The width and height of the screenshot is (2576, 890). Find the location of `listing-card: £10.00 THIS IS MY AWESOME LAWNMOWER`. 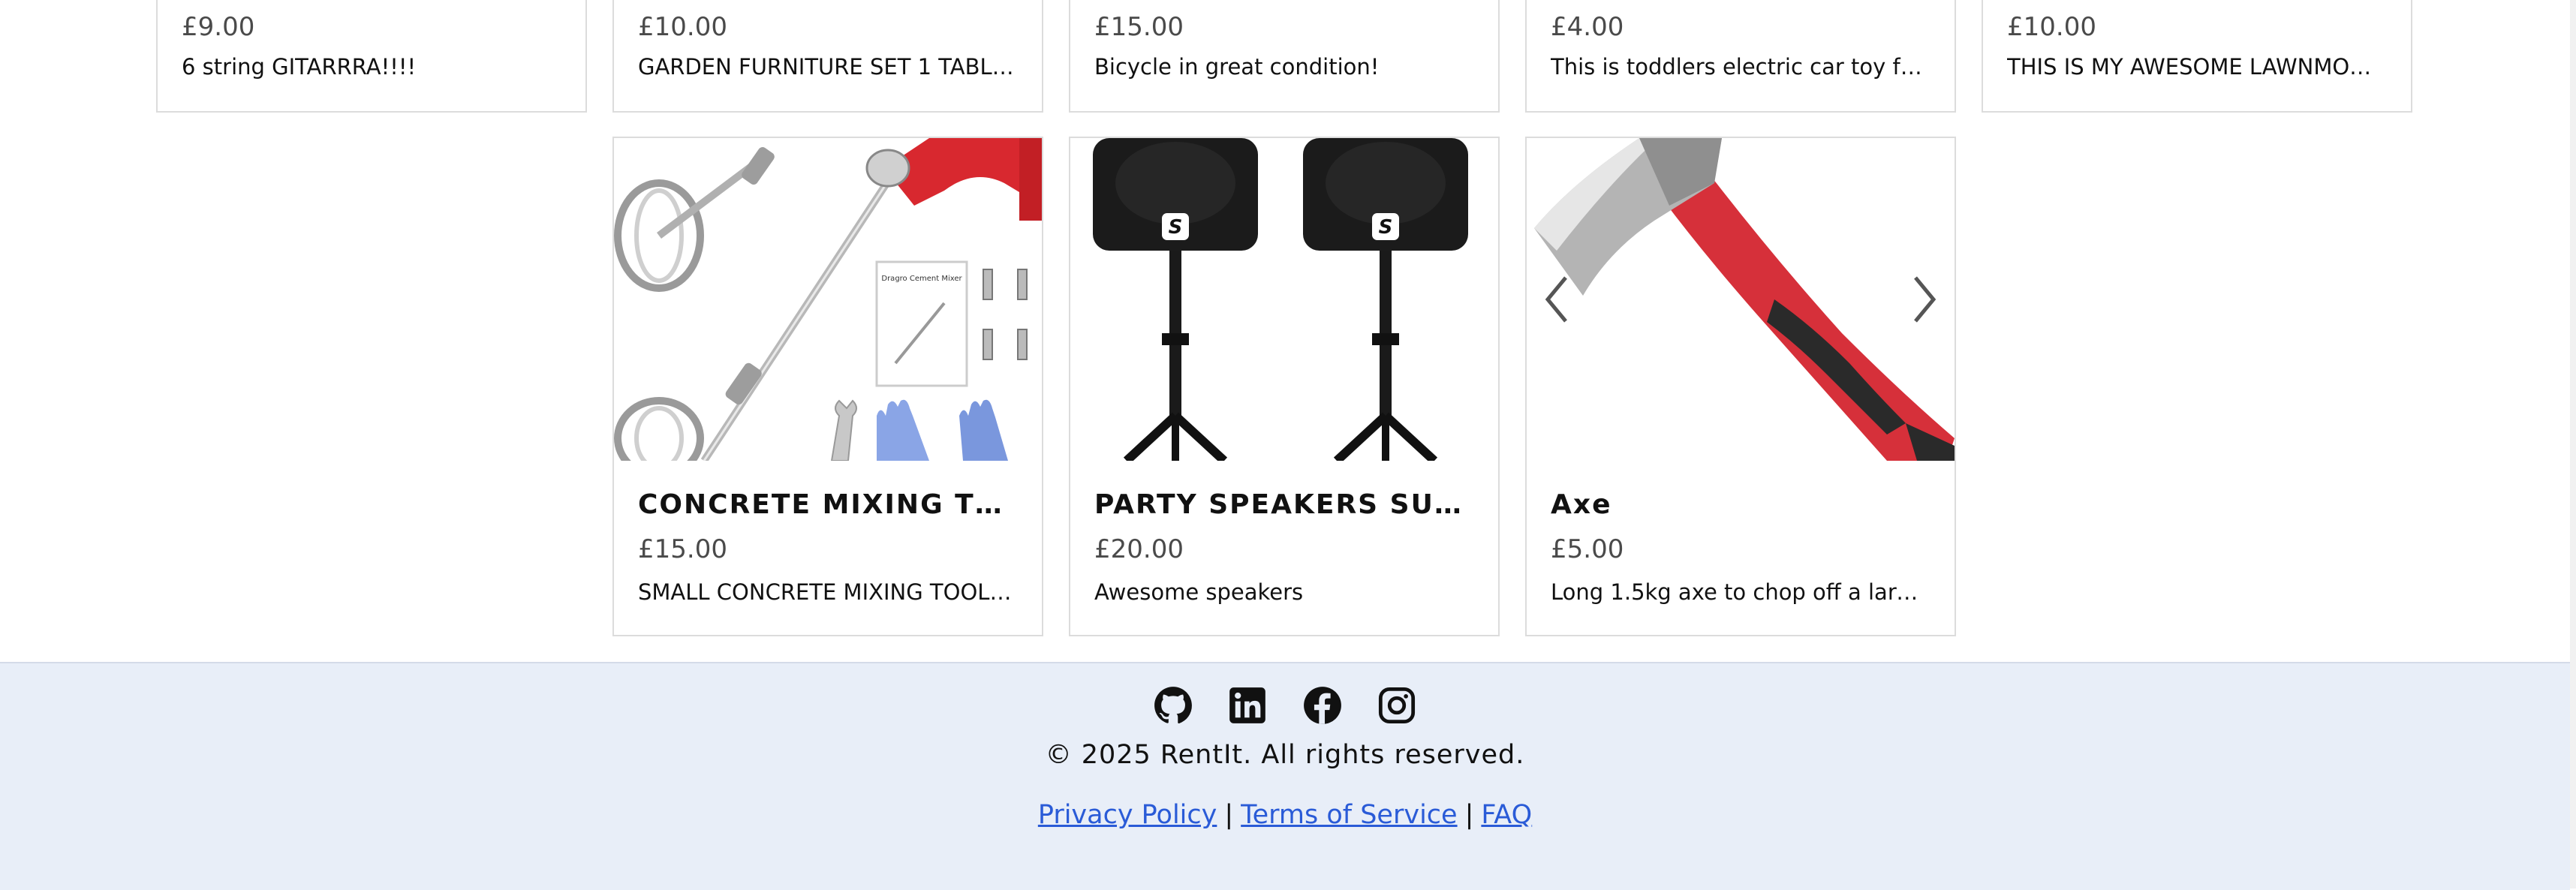

listing-card: £10.00 THIS IS MY AWESOME LAWNMOWER is located at coordinates (2197, 56).